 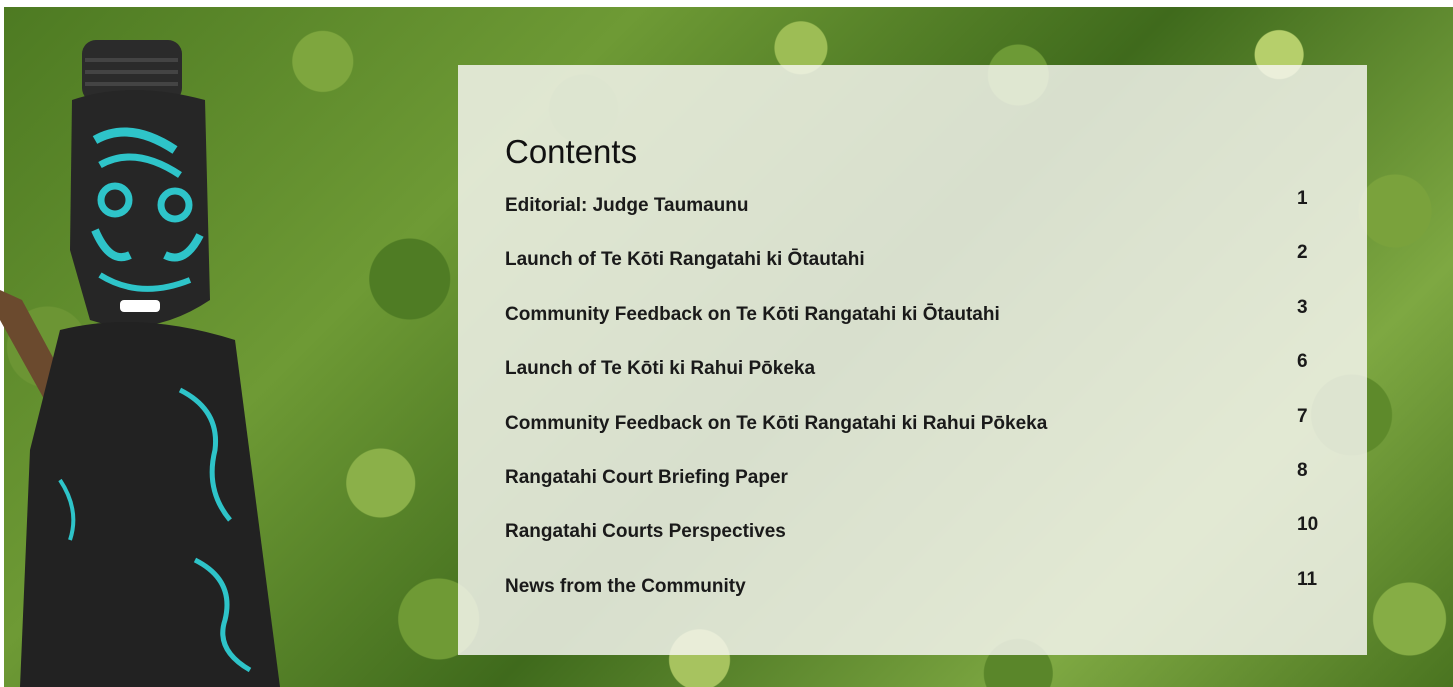 I want to click on toc-item-page: 6, so click(x=1302, y=362).